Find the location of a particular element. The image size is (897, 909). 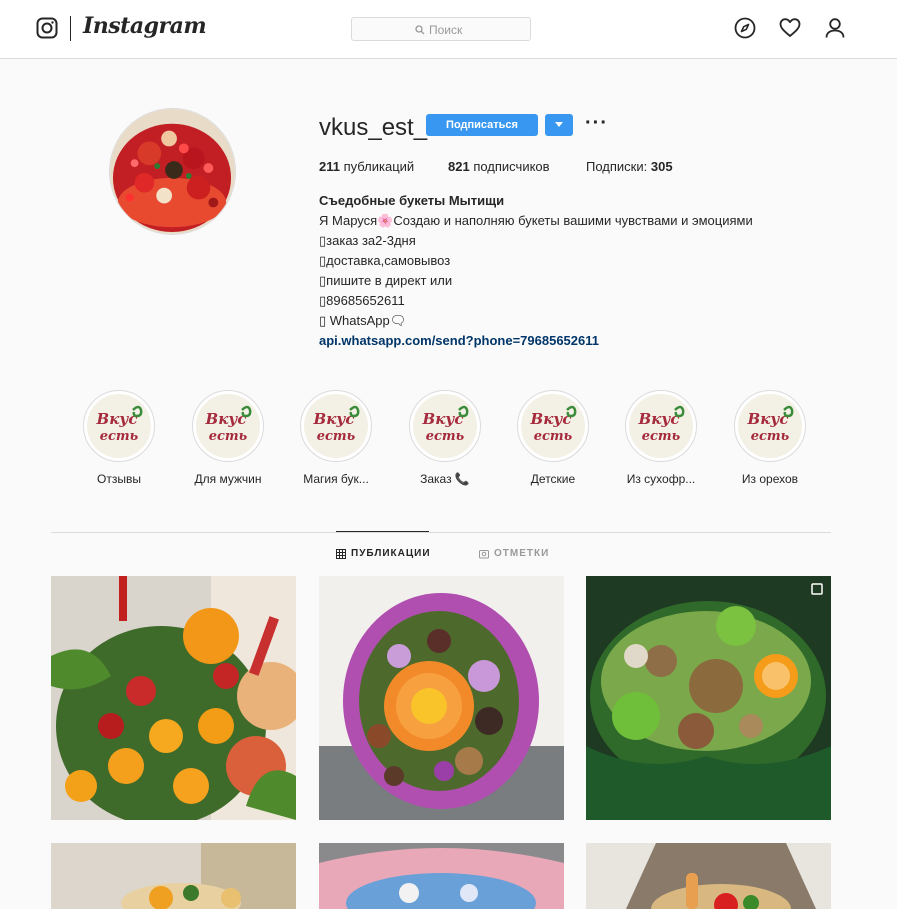

story-highlight: Вкус есть Из орехов is located at coordinates (770, 438).